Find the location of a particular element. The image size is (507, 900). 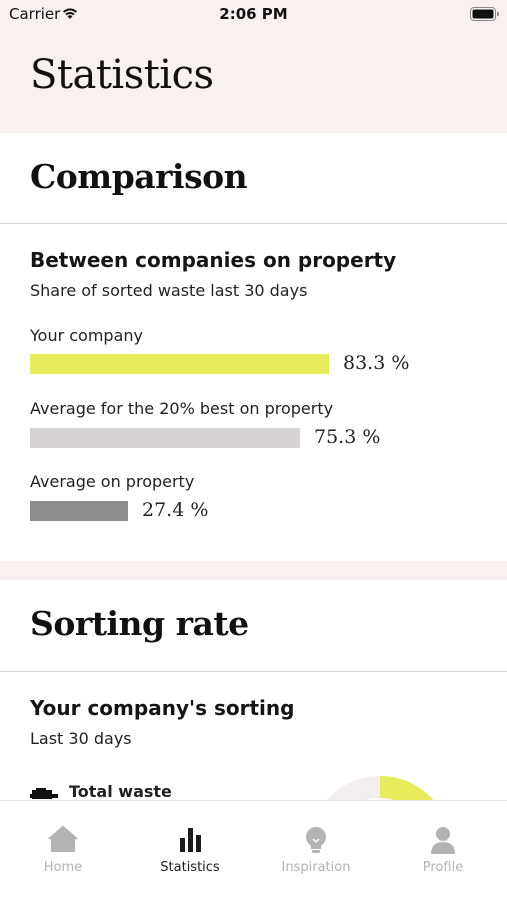

comparison-section-header: Comparison is located at coordinates (253, 178).